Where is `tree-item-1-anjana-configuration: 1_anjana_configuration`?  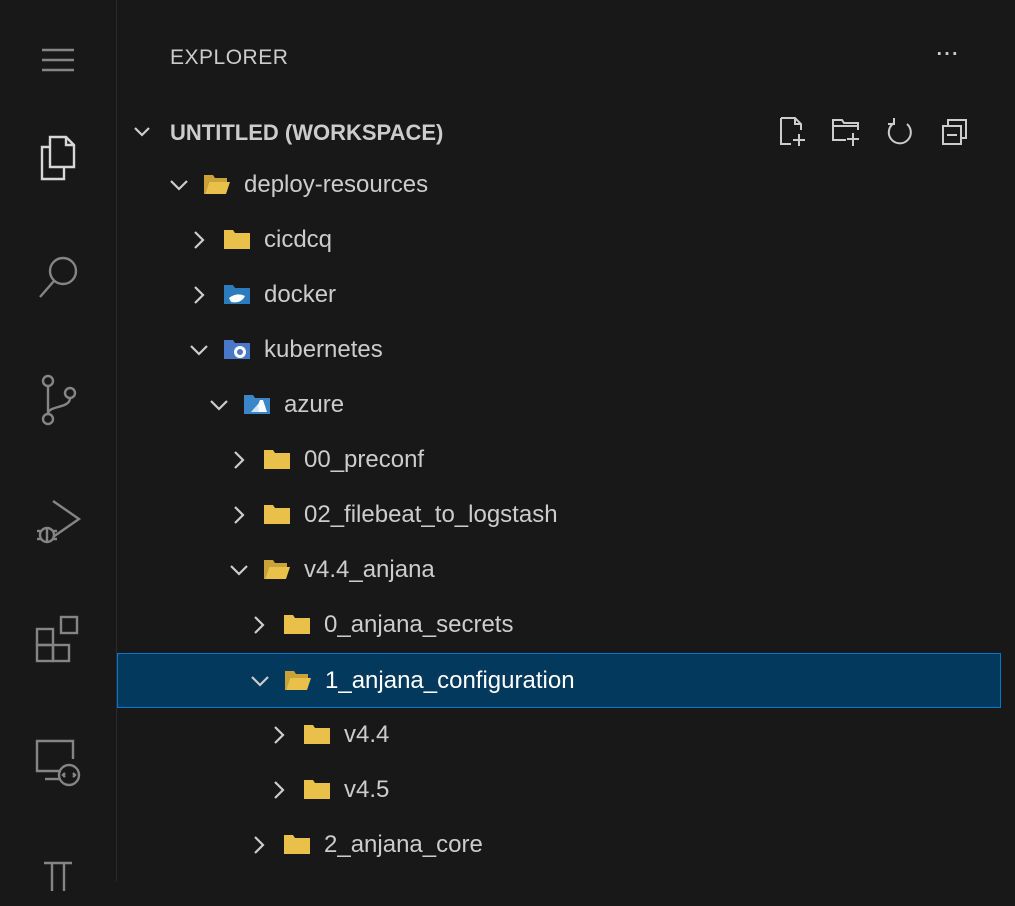
tree-item-1-anjana-configuration: 1_anjana_configuration is located at coordinates (559, 680).